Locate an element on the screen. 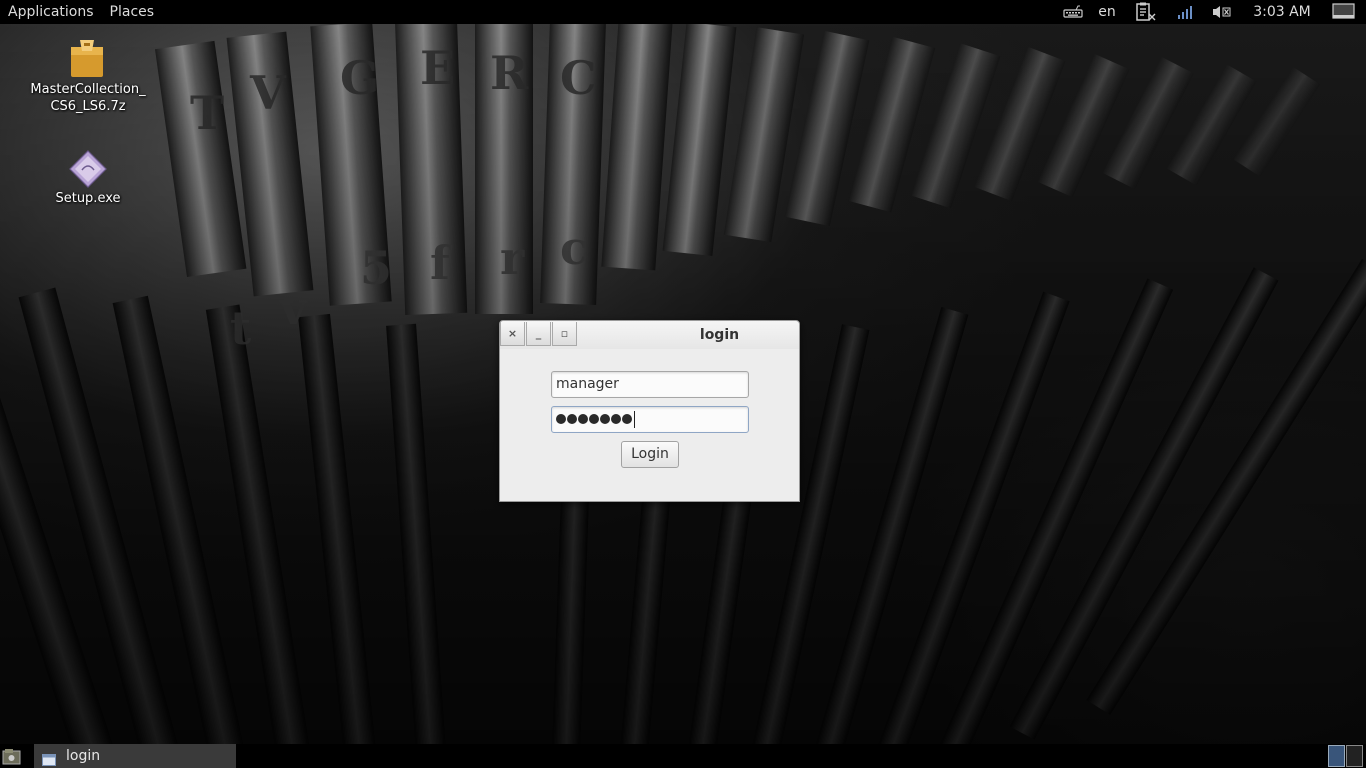 The width and height of the screenshot is (1366, 768). desktop-icon-archive: MasterCollection_ CS6_LS6.7z is located at coordinates (88, 76).